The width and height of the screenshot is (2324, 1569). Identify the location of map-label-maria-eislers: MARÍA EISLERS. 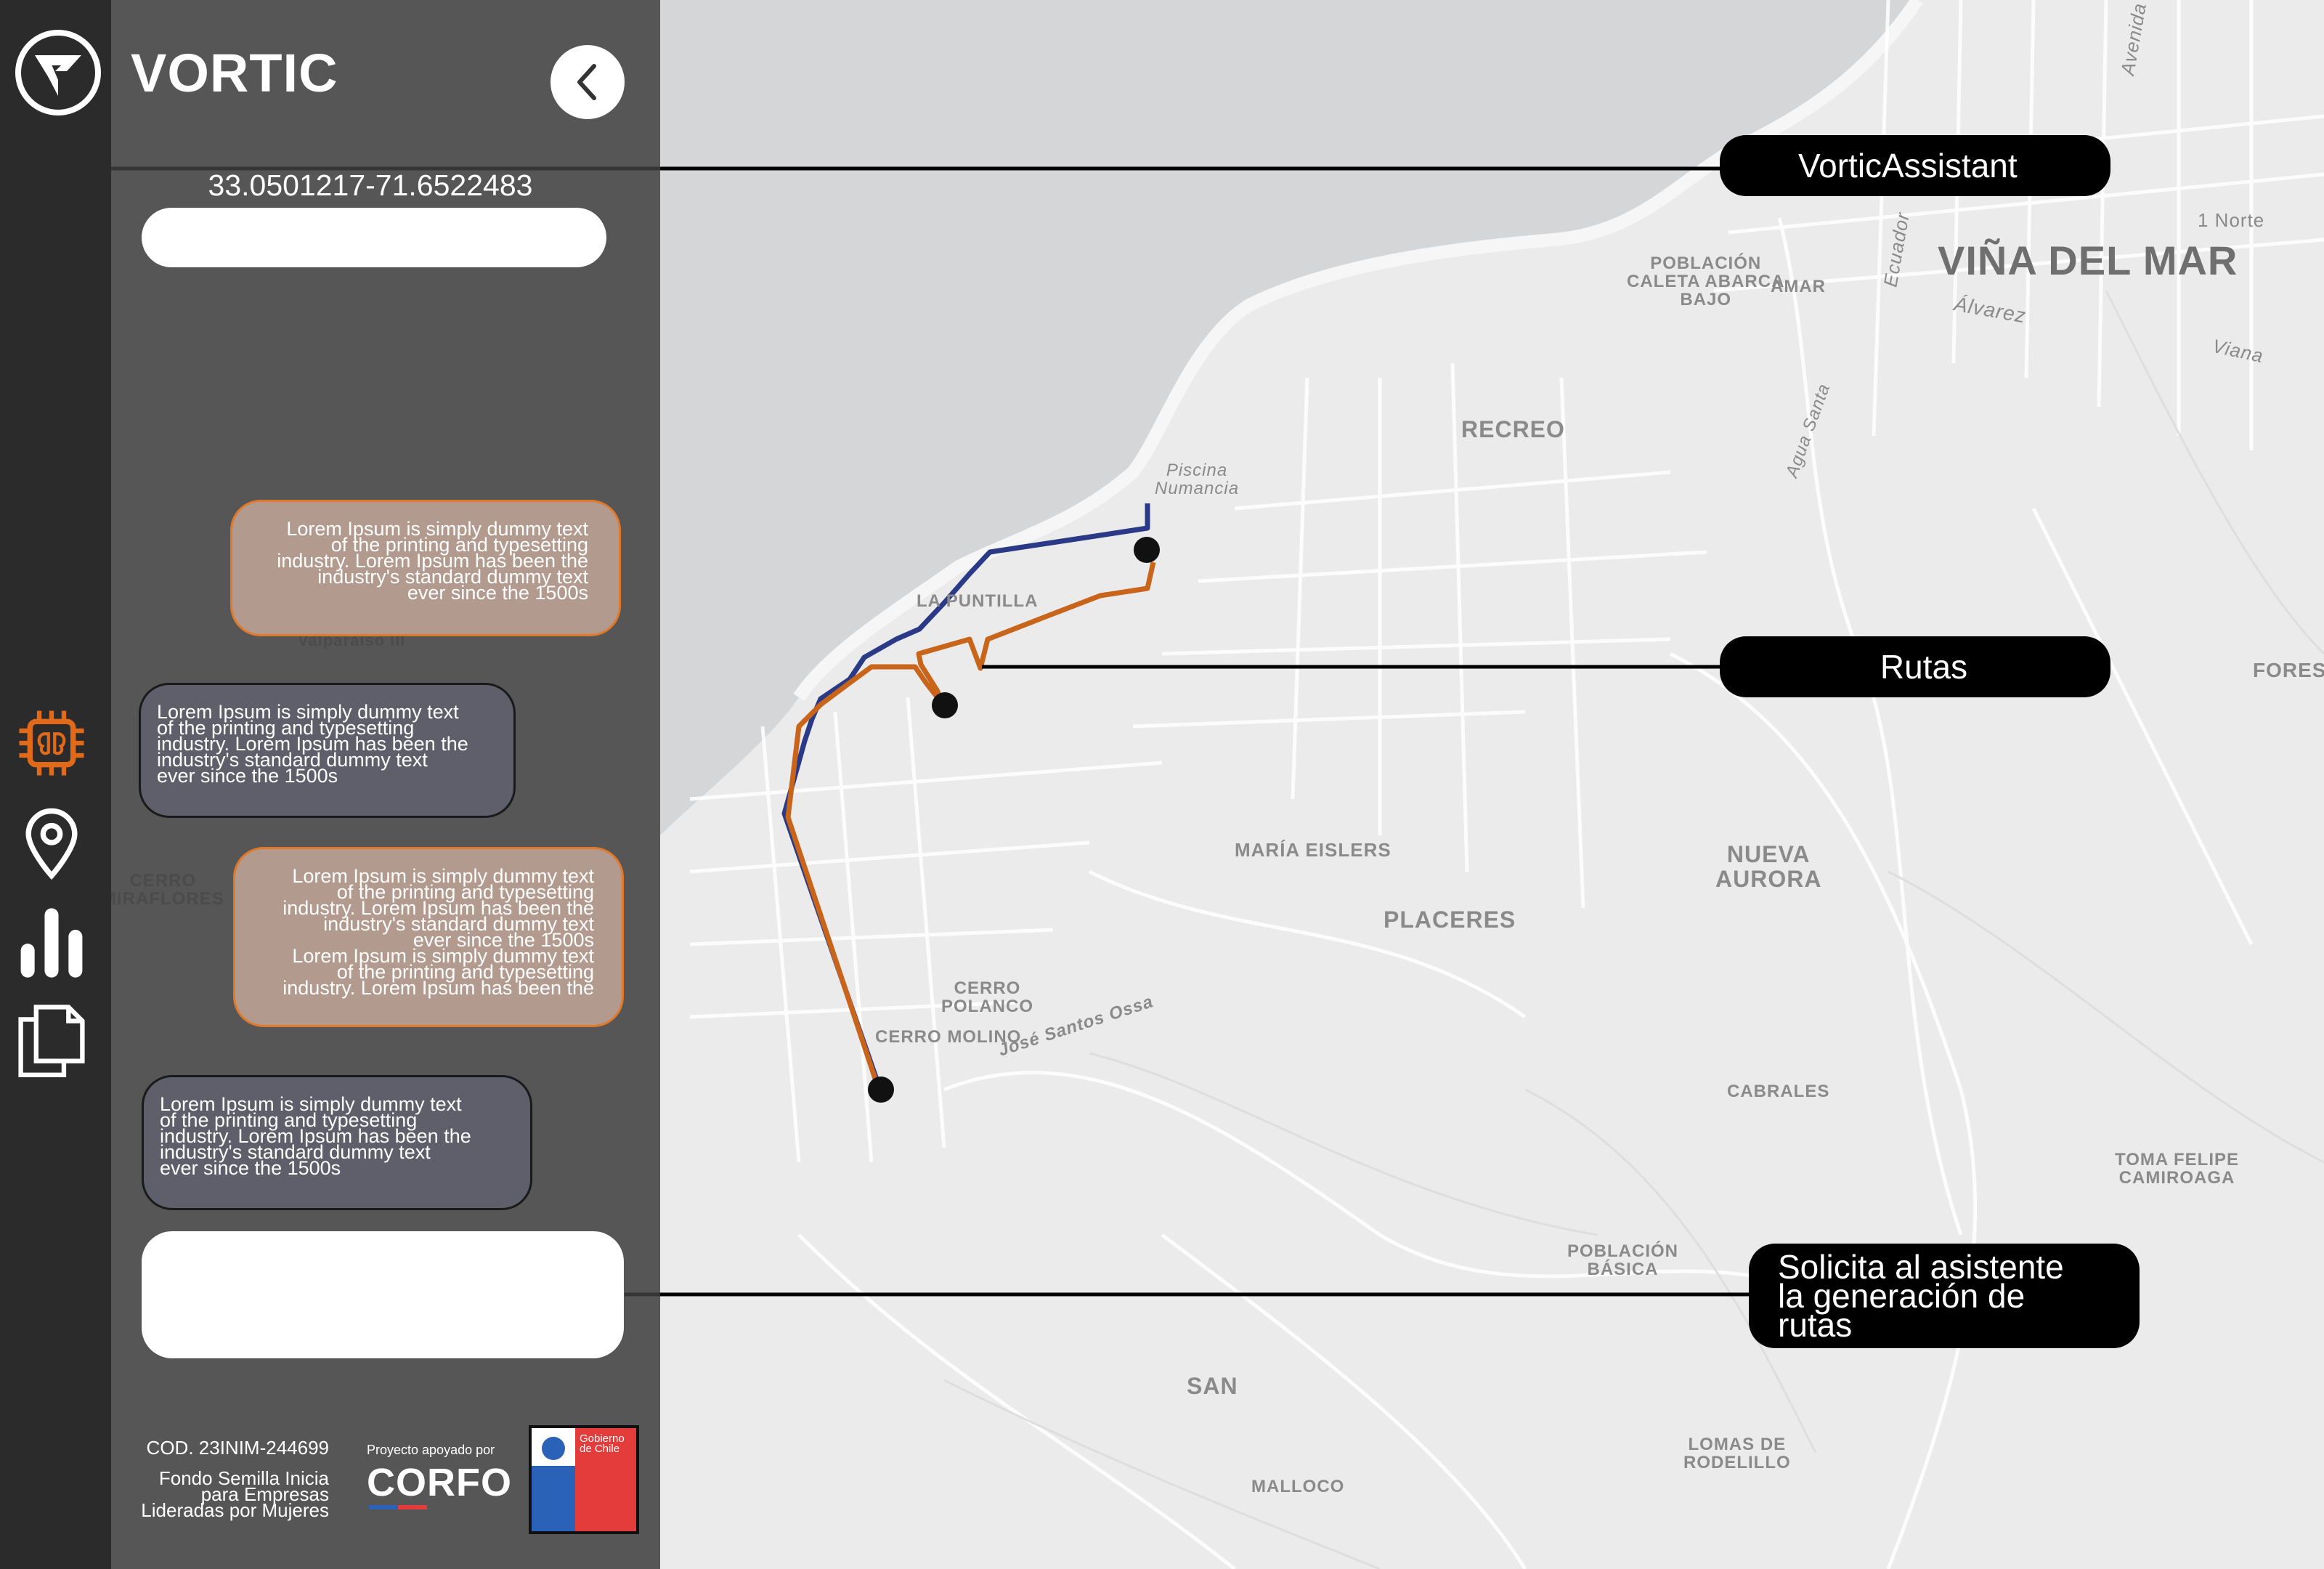
(1313, 850).